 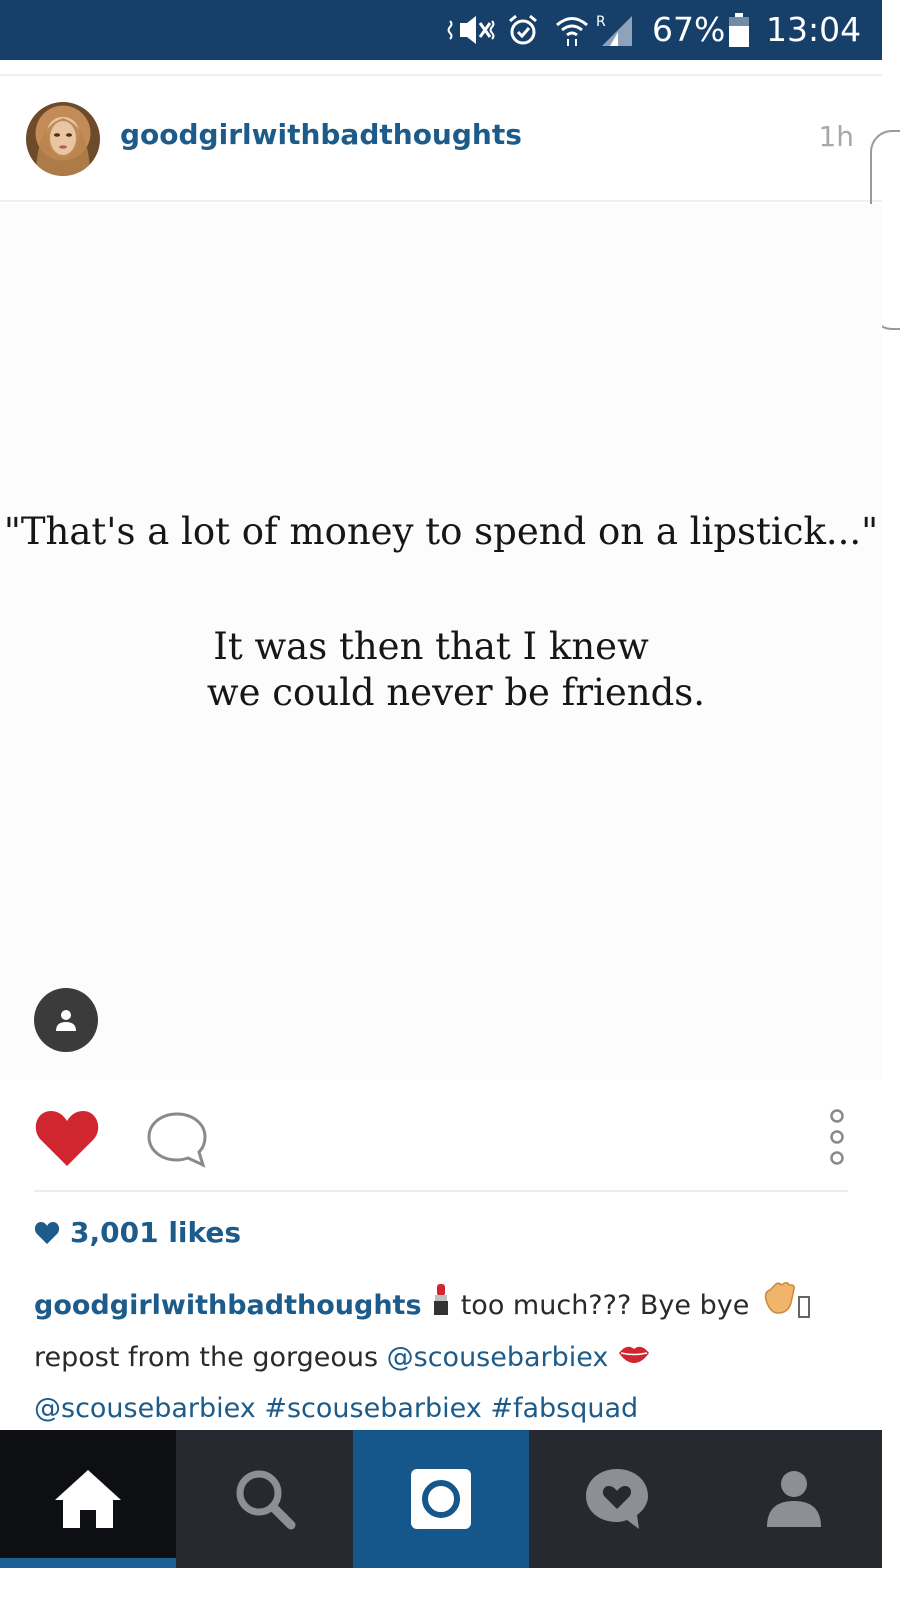 I want to click on person-icon, so click(x=66, y=1020).